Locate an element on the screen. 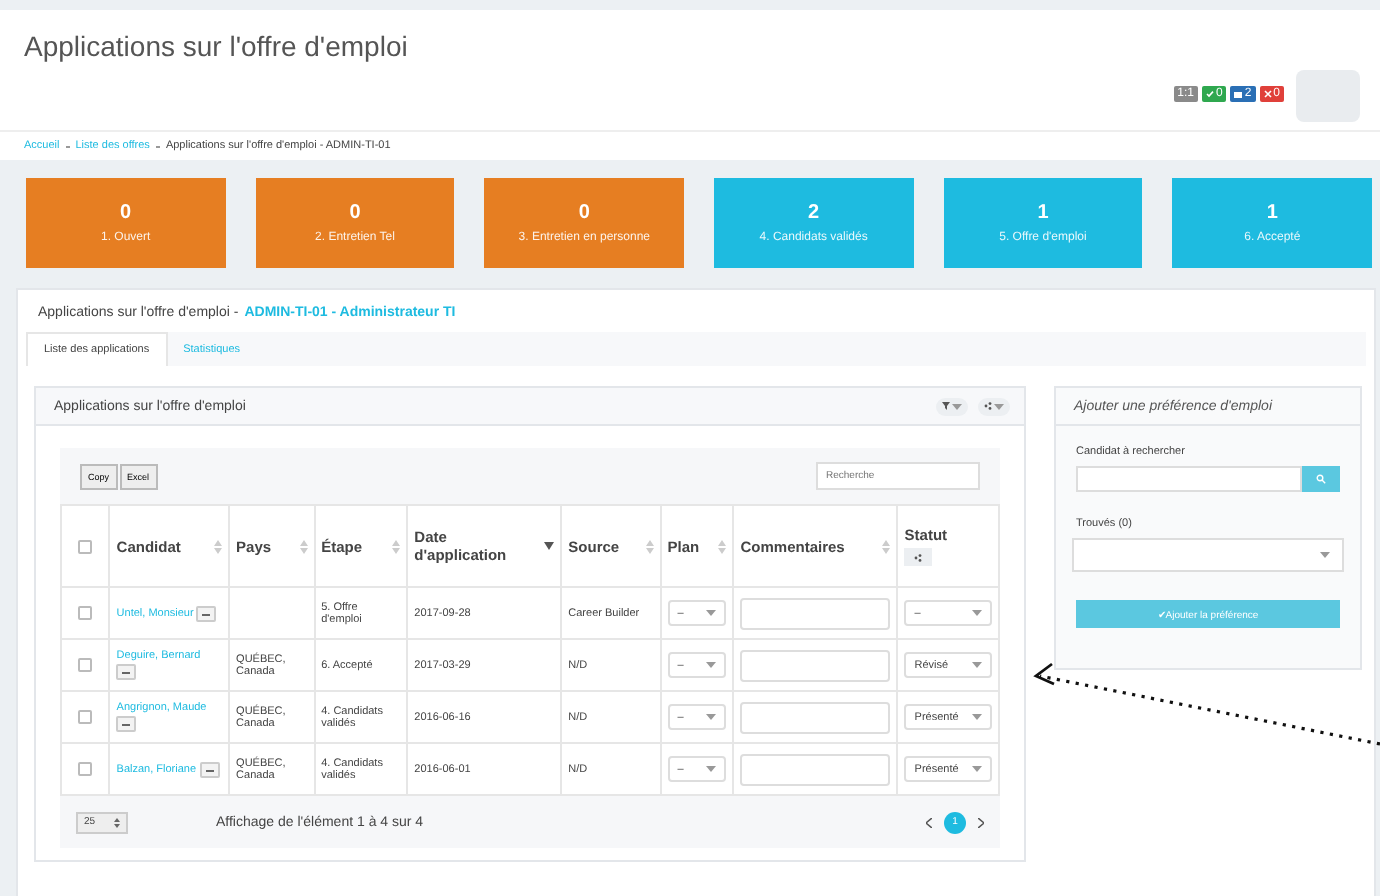  envelope-icon is located at coordinates (1238, 94).